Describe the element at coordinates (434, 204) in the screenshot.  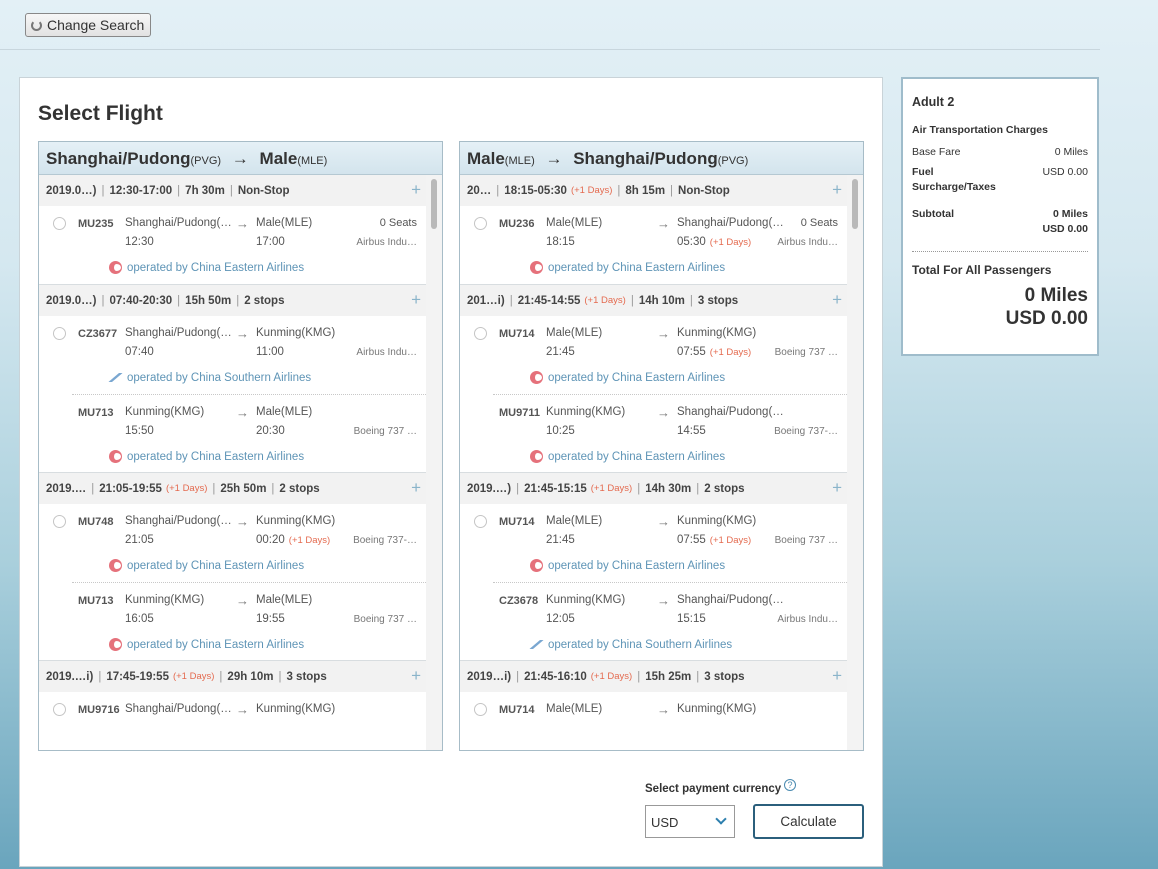
I see `outbound-scroll-thumb` at that location.